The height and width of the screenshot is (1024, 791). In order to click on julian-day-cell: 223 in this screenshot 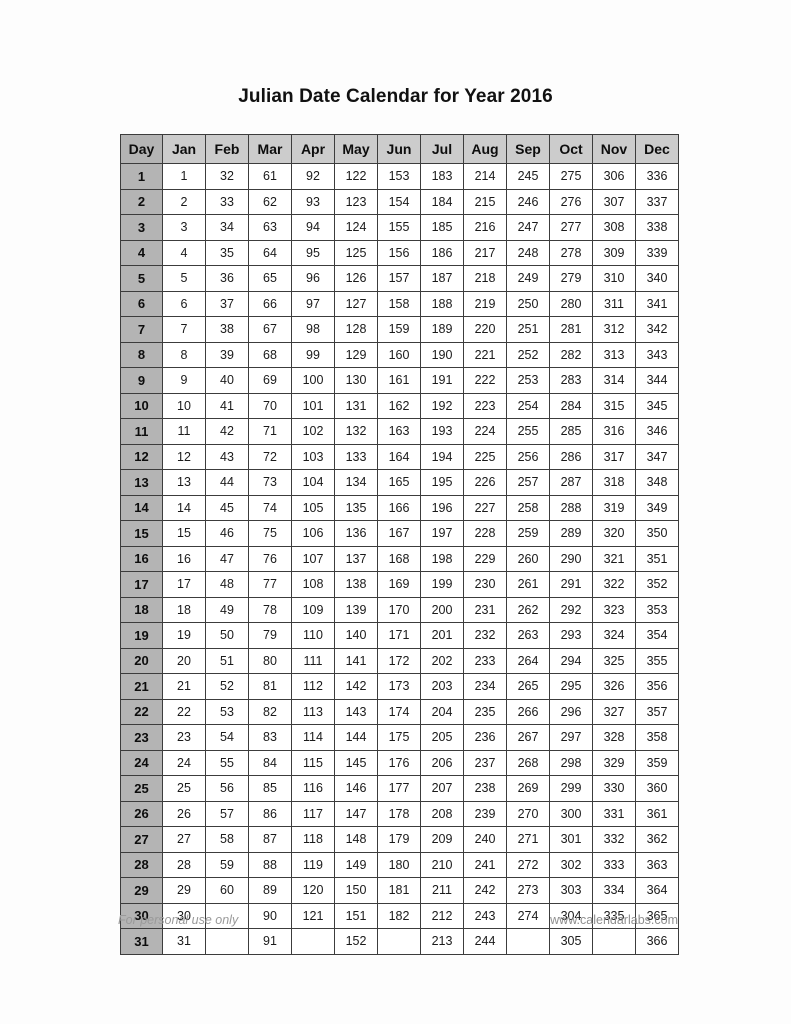, I will do `click(485, 405)`.